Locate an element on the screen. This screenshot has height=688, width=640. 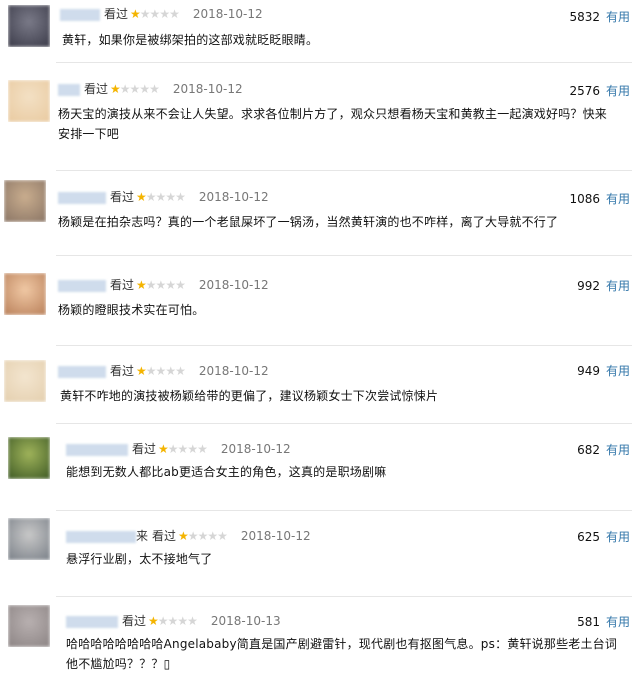
vote-count: 992 is located at coordinates (588, 286).